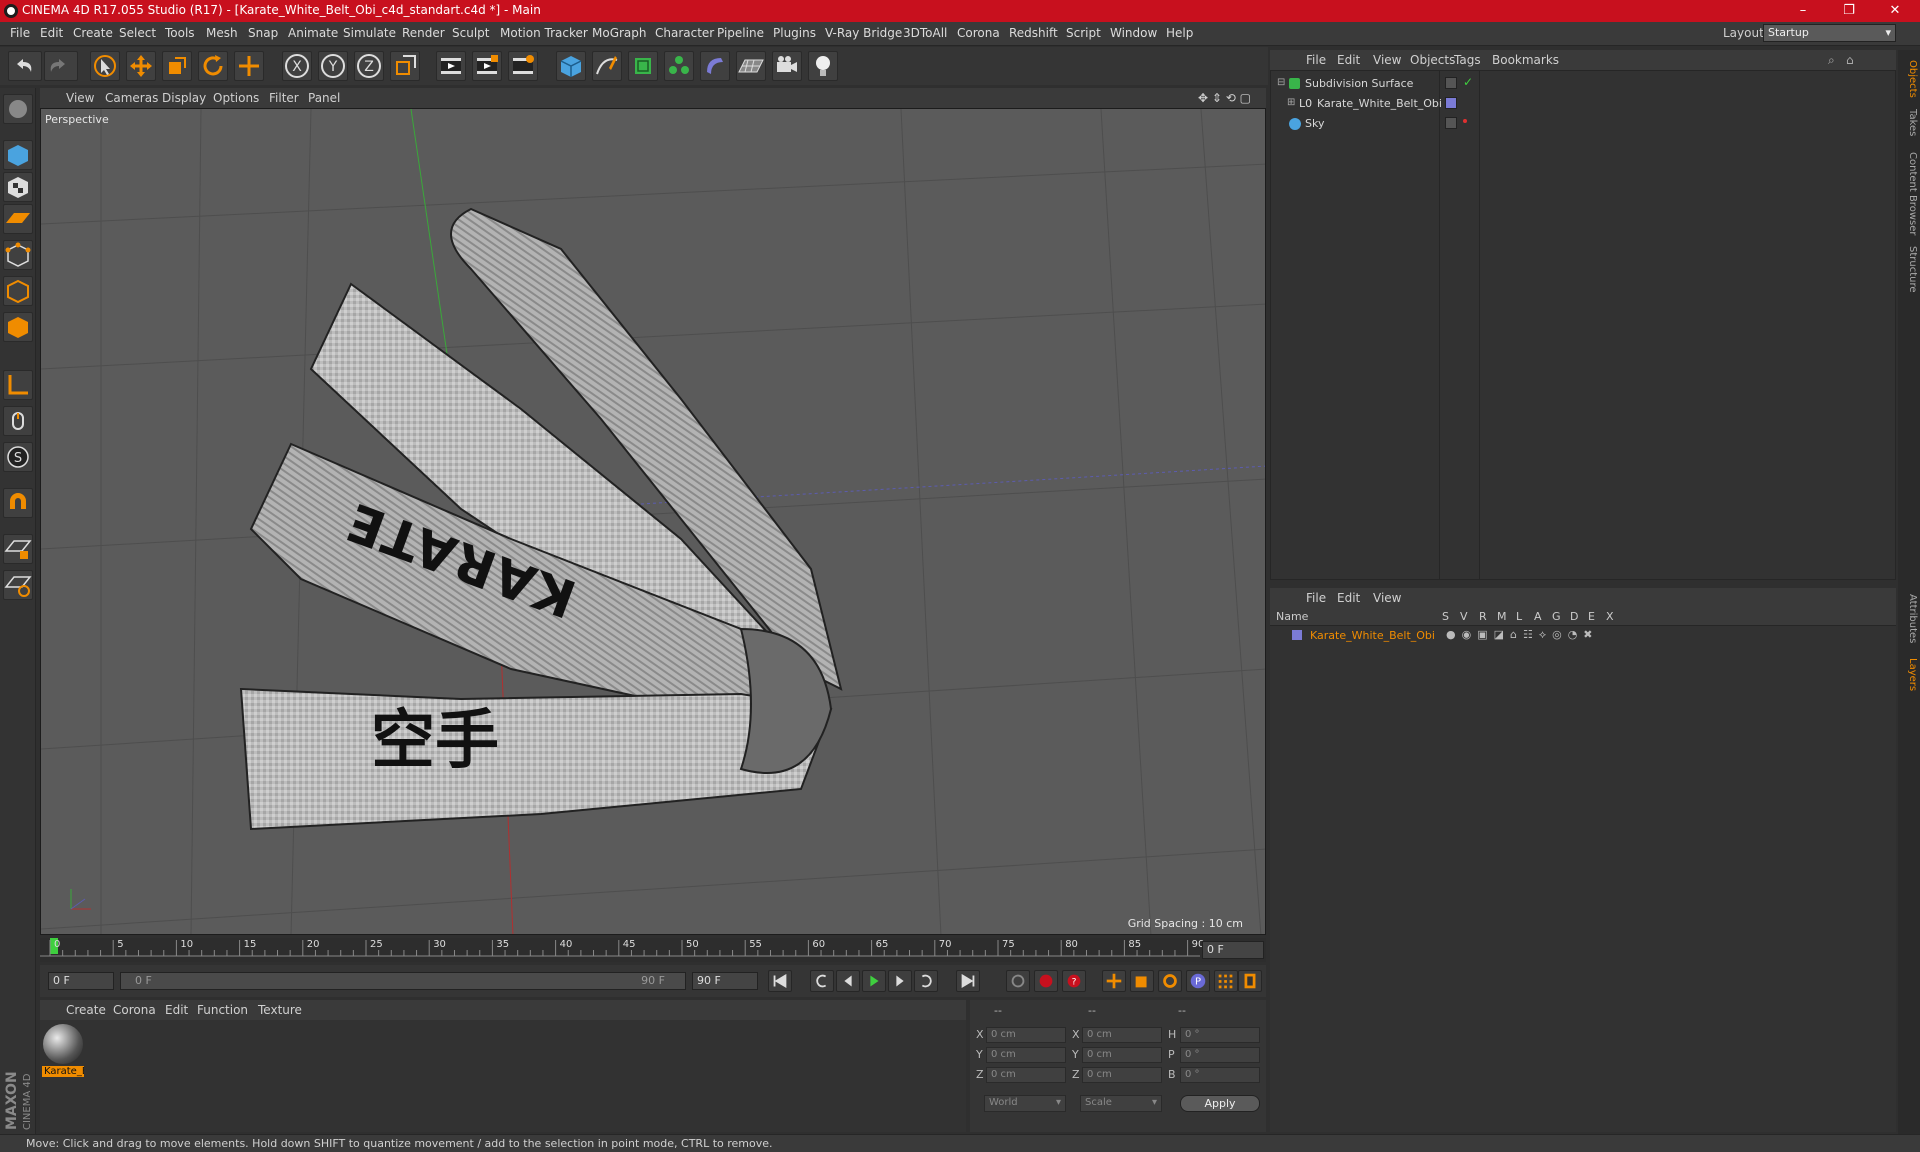 This screenshot has height=1152, width=1920. I want to click on mograph-cloner-button, so click(679, 66).